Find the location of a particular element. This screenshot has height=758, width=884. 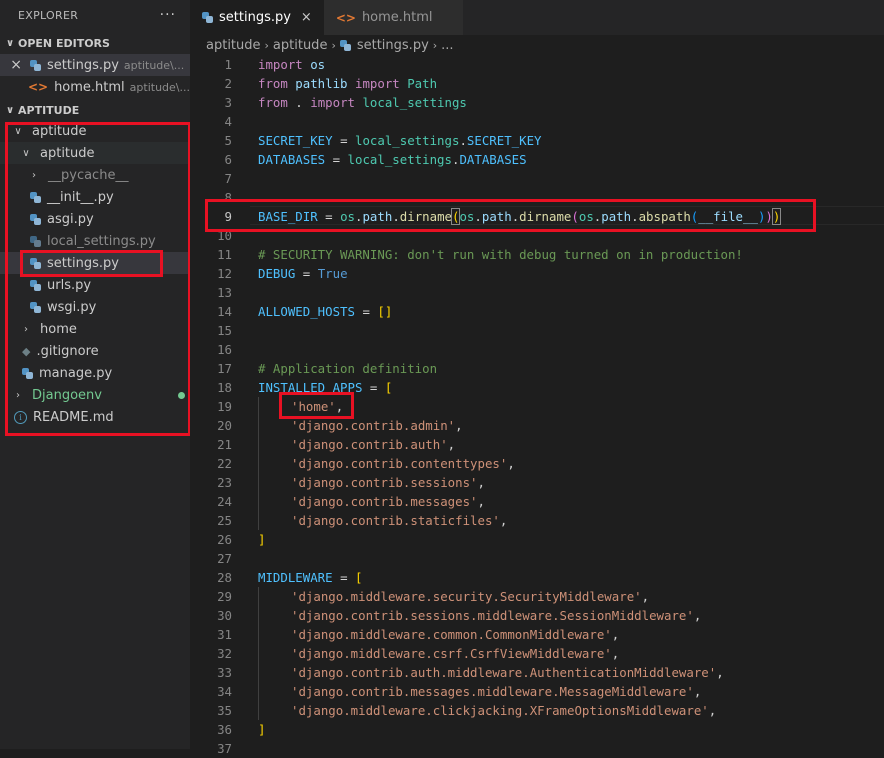

line-number: 11 is located at coordinates (224, 254).